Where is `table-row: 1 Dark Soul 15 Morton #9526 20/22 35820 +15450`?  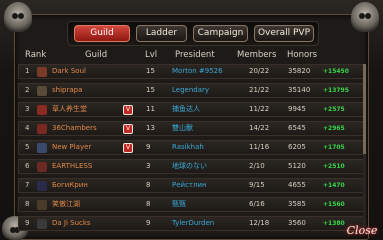
table-row: 1 Dark Soul 15 Morton #9526 20/22 35820 +15450 is located at coordinates (191, 71).